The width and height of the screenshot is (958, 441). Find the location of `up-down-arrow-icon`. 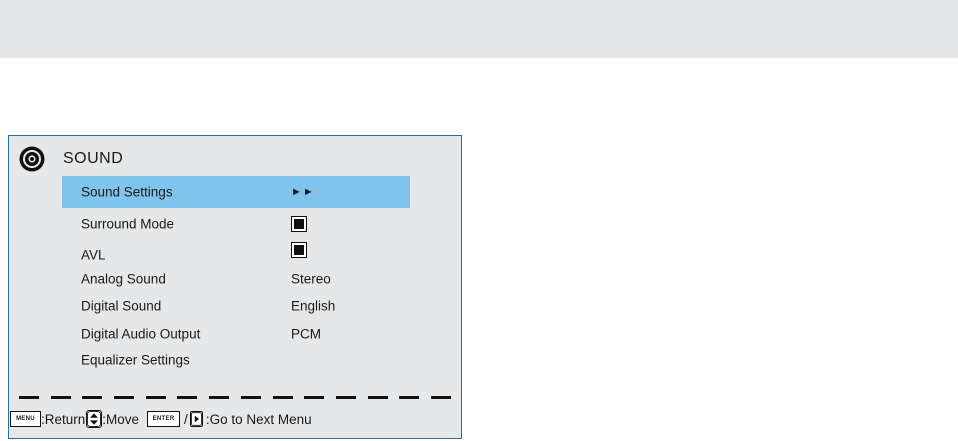

up-down-arrow-icon is located at coordinates (94, 419).